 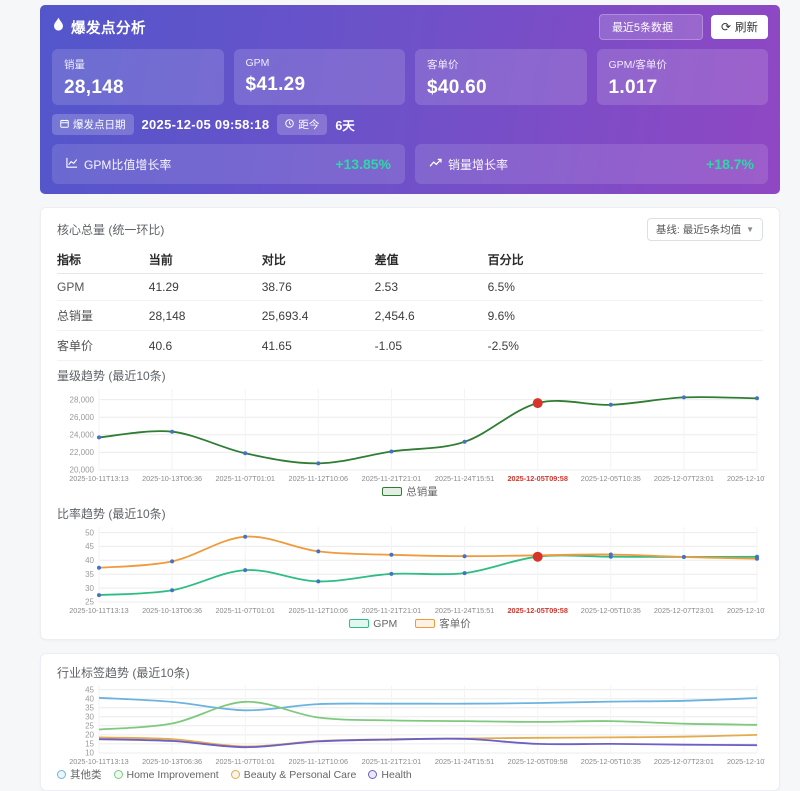 What do you see at coordinates (89, 689) in the screenshot?
I see `svg-text: 45` at bounding box center [89, 689].